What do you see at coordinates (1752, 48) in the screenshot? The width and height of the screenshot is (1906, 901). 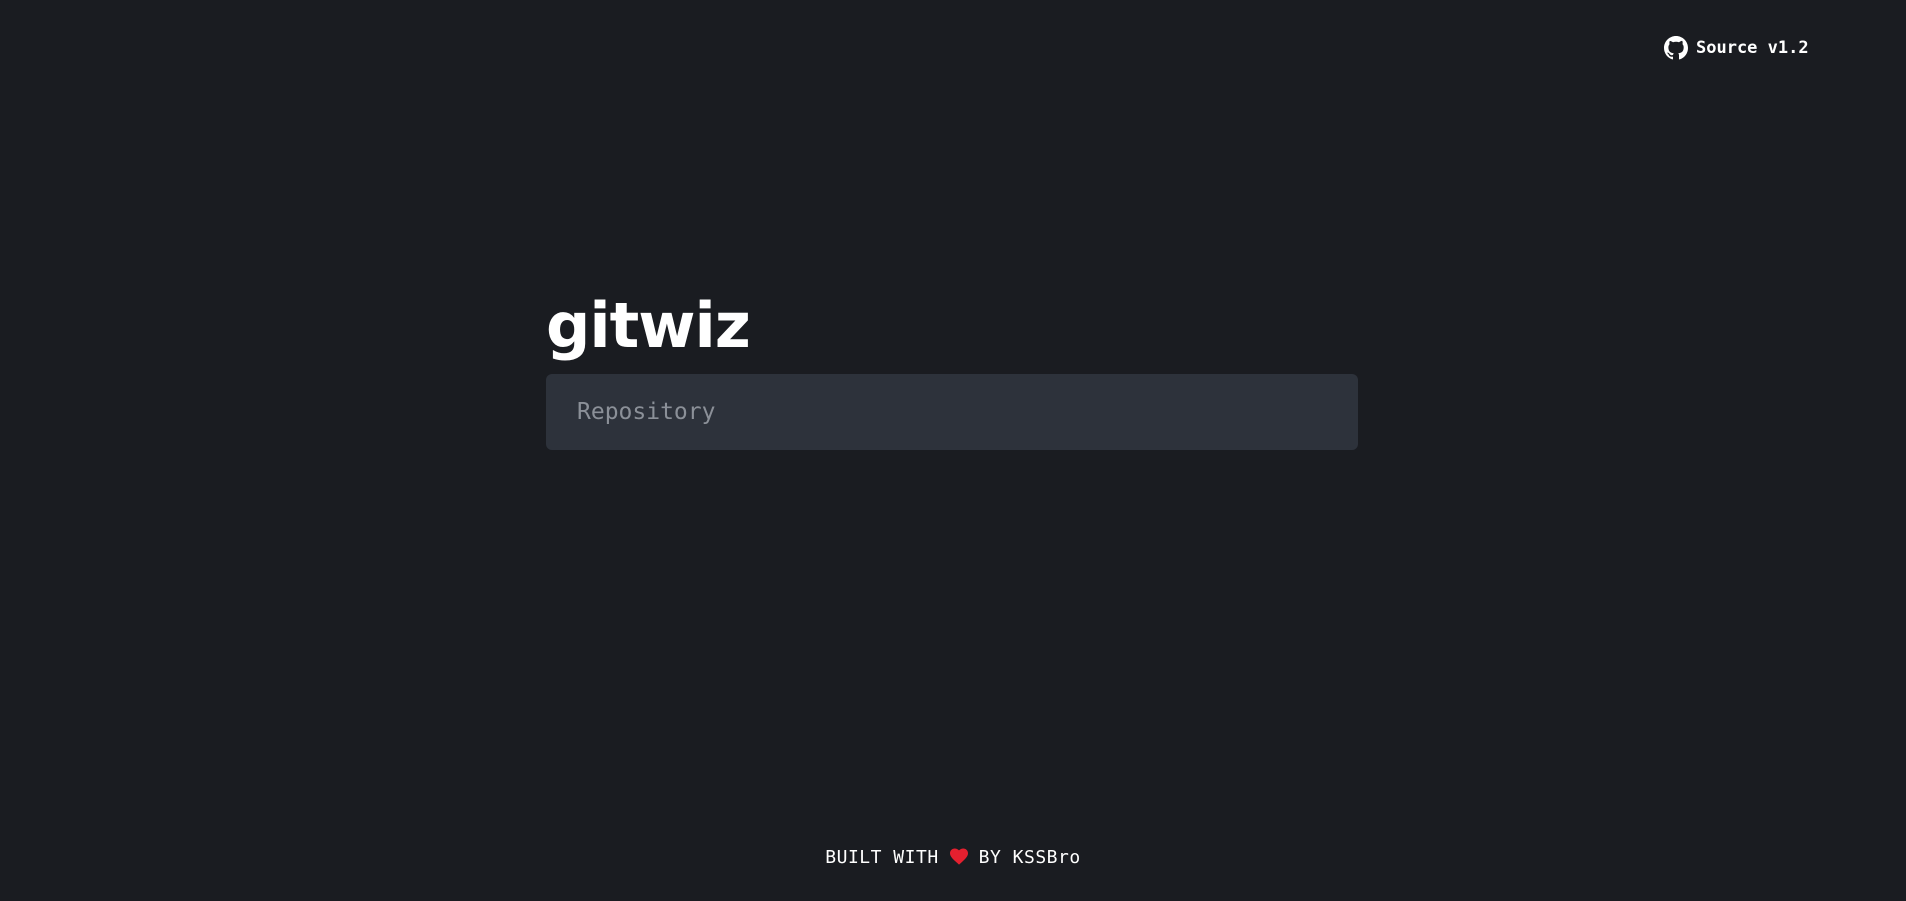 I see `source-label: Source v1.2` at bounding box center [1752, 48].